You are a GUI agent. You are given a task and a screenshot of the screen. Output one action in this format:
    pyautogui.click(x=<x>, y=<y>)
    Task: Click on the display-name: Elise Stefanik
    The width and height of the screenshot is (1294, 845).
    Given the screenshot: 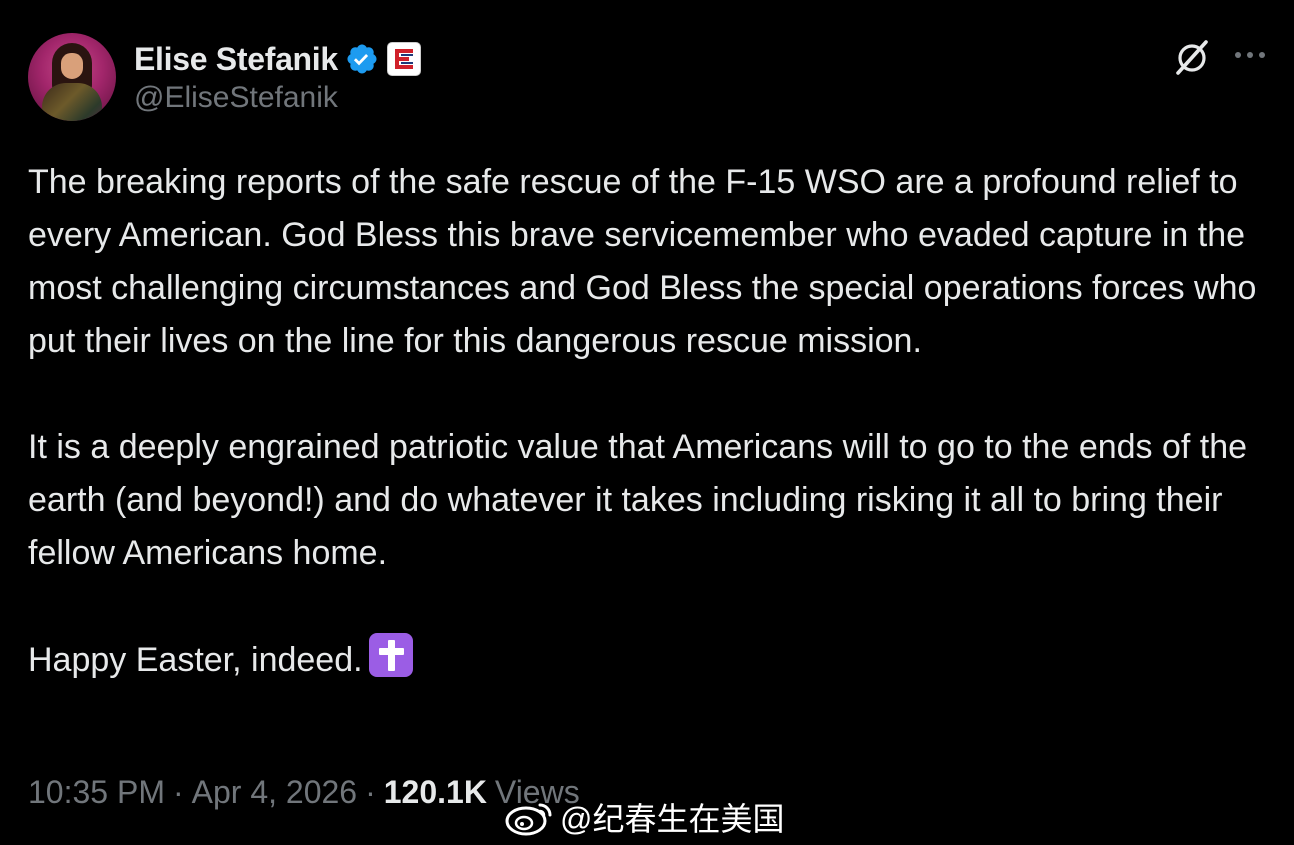 What is the action you would take?
    pyautogui.click(x=236, y=59)
    